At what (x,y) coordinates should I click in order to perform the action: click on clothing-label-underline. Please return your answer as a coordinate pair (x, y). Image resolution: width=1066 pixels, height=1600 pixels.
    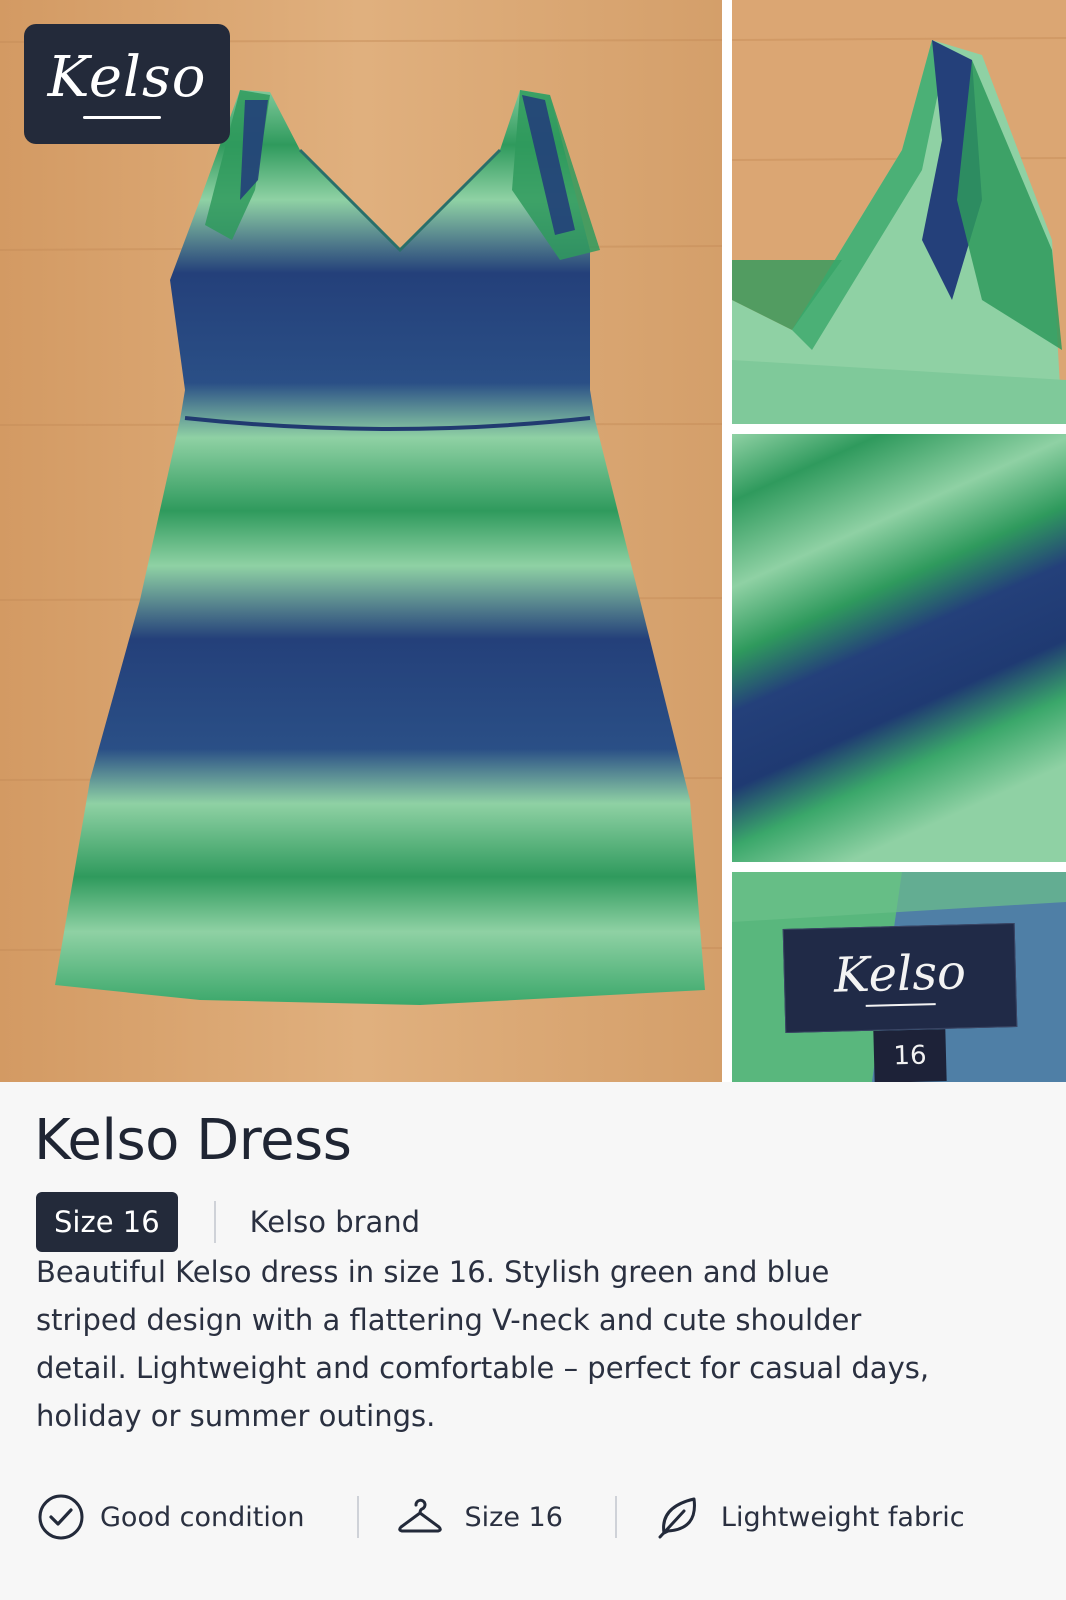
    Looking at the image, I should click on (900, 1005).